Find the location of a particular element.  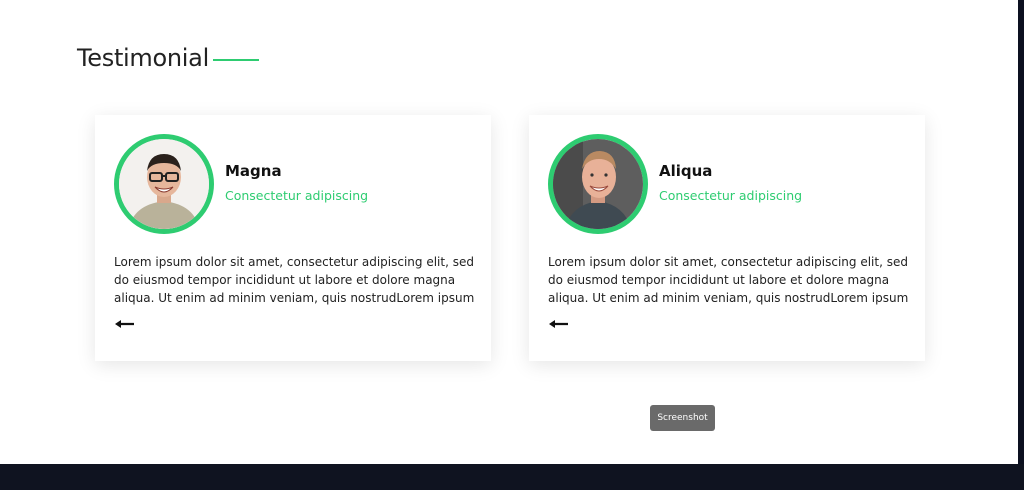

screenshot-tooltip: Screenshot is located at coordinates (682, 418).